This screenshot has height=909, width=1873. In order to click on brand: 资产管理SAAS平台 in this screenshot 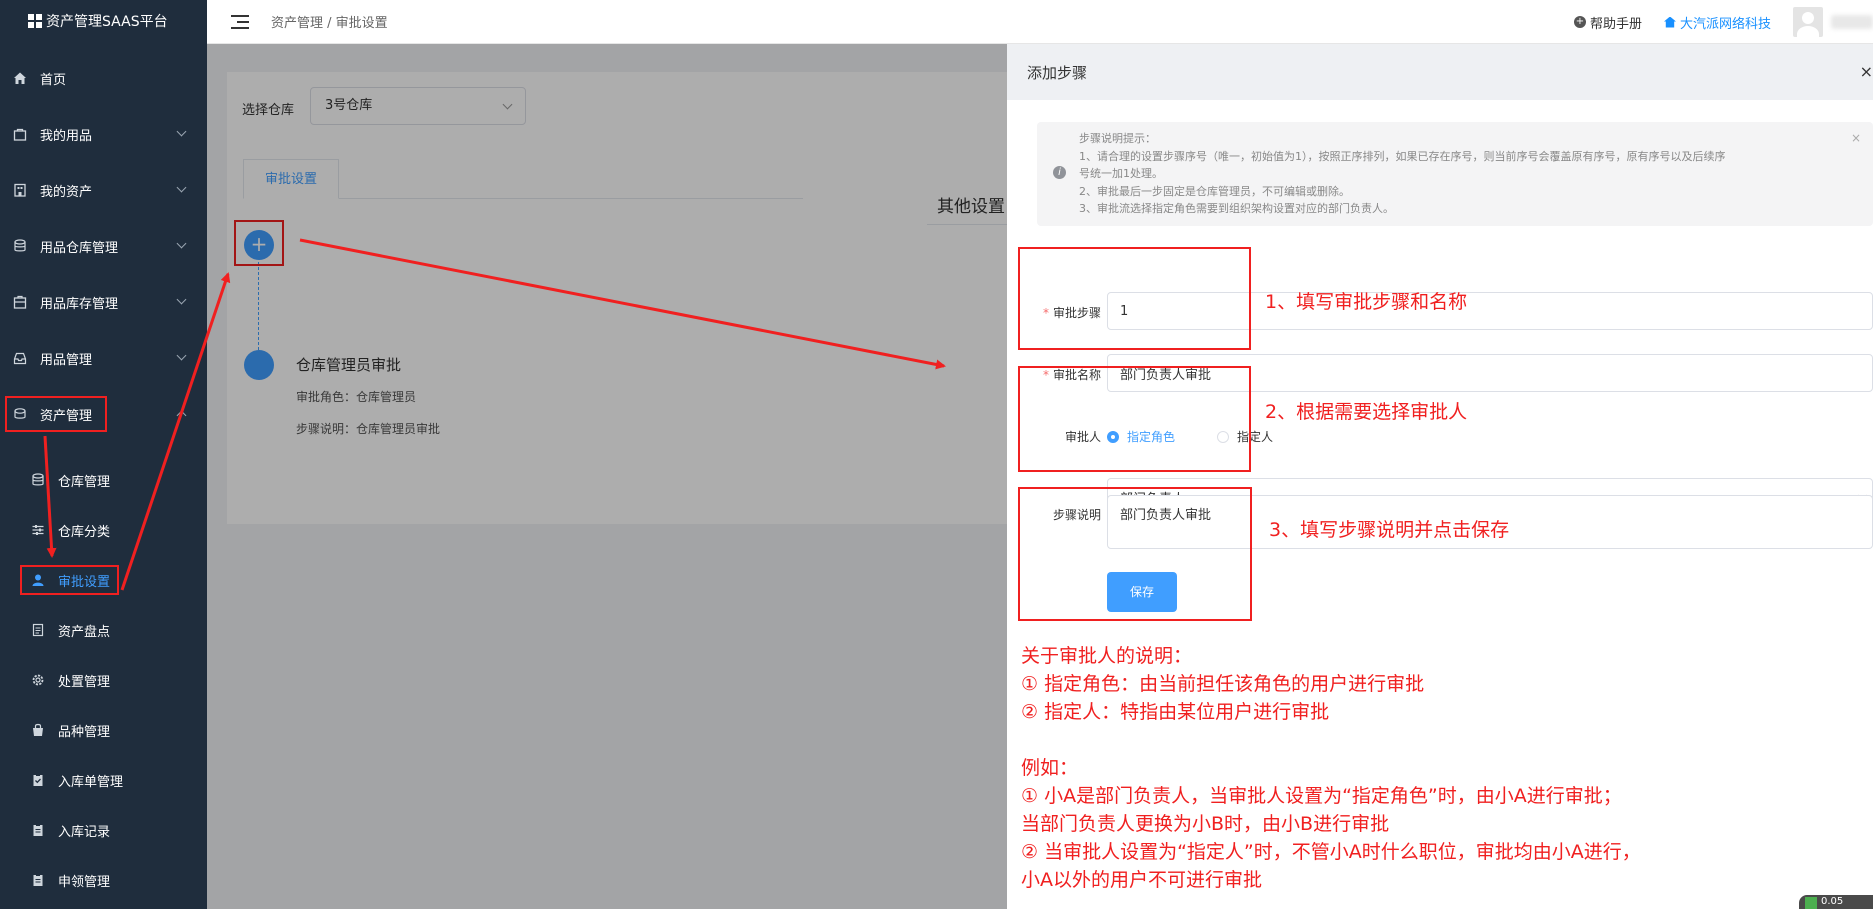, I will do `click(103, 21)`.